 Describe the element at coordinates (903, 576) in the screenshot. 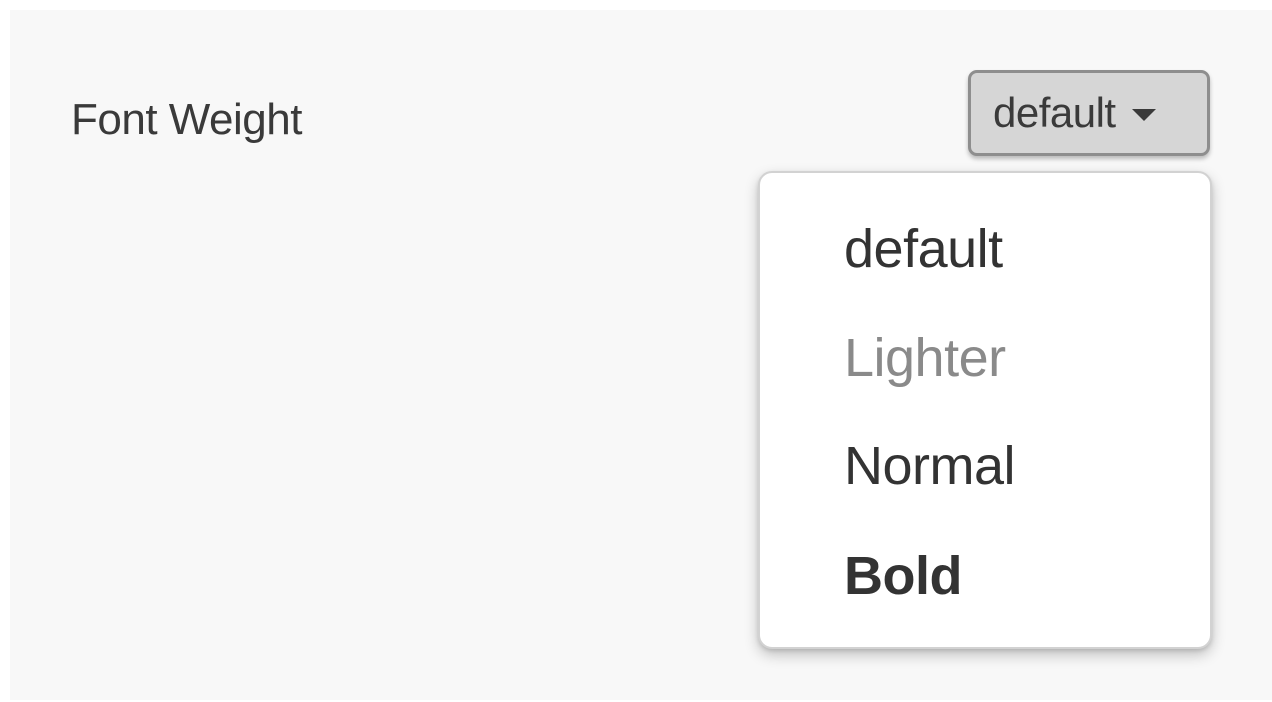

I see `option-bold: Bold` at that location.